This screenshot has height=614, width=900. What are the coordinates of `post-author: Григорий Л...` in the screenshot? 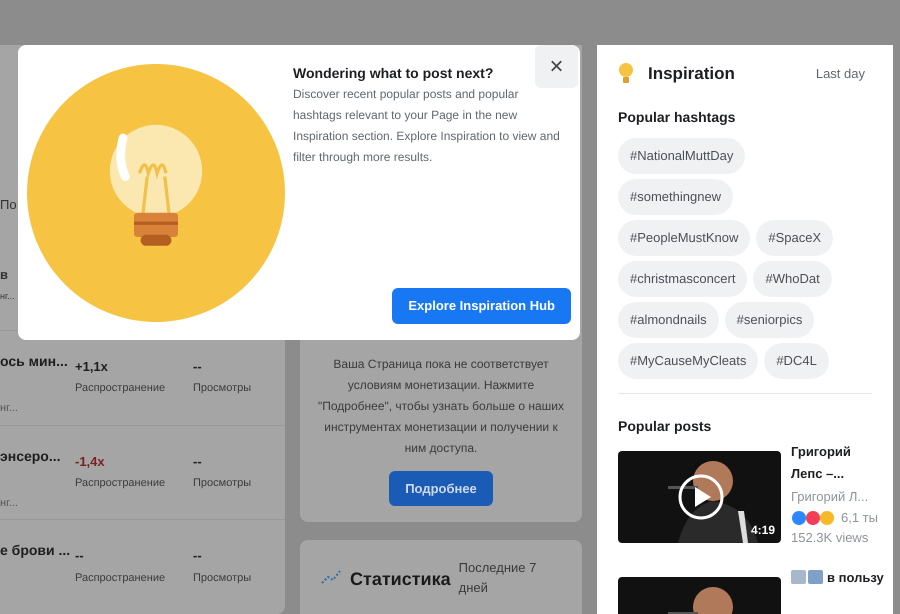 It's located at (830, 497).